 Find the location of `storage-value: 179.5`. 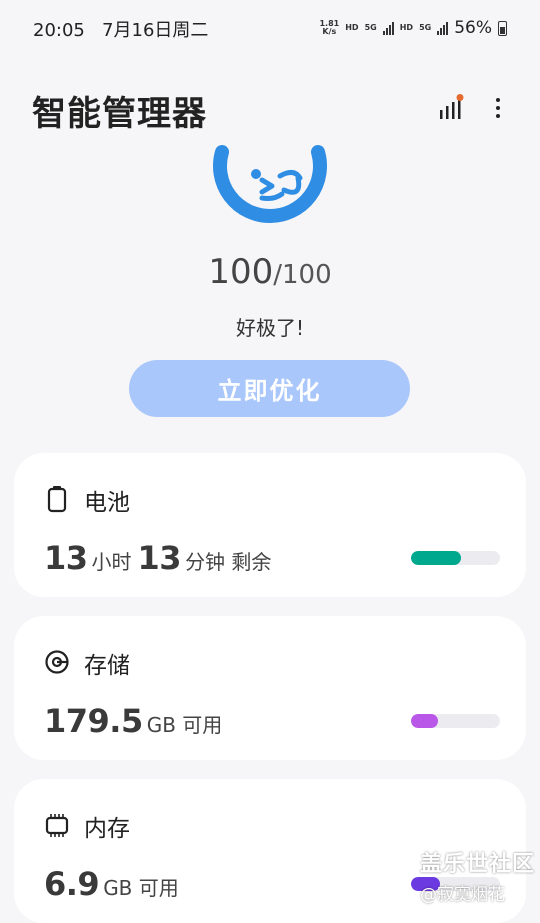

storage-value: 179.5 is located at coordinates (93, 721).